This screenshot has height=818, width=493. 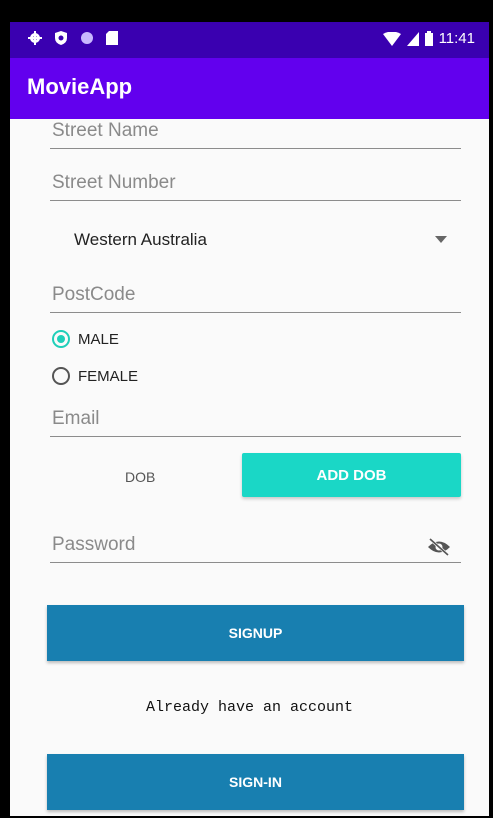 I want to click on radio-male: MALE, so click(x=85, y=339).